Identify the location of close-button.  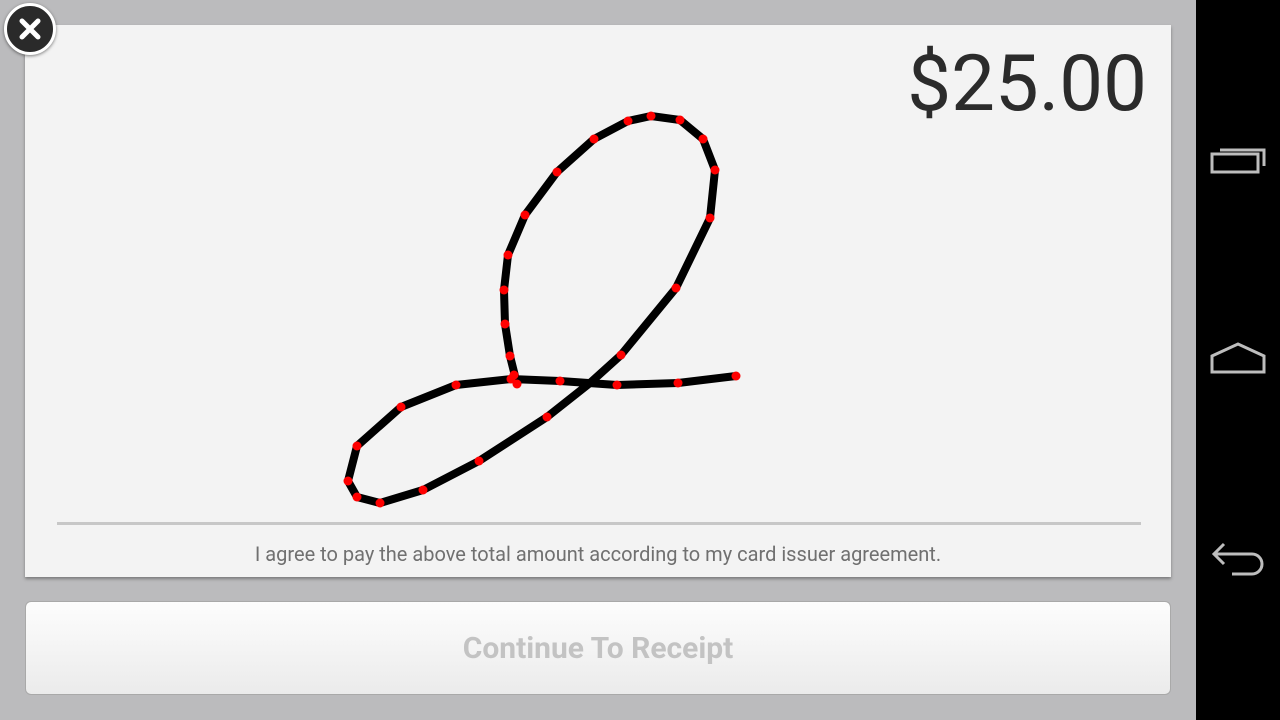
(30, 29).